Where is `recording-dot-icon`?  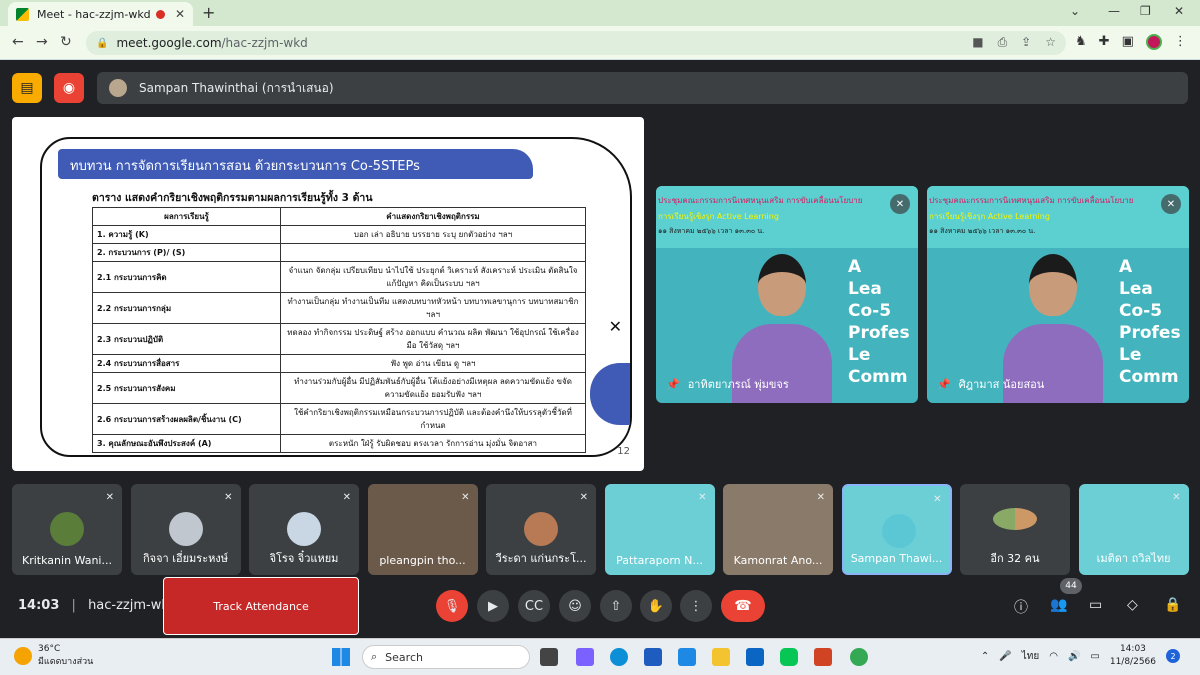 recording-dot-icon is located at coordinates (160, 14).